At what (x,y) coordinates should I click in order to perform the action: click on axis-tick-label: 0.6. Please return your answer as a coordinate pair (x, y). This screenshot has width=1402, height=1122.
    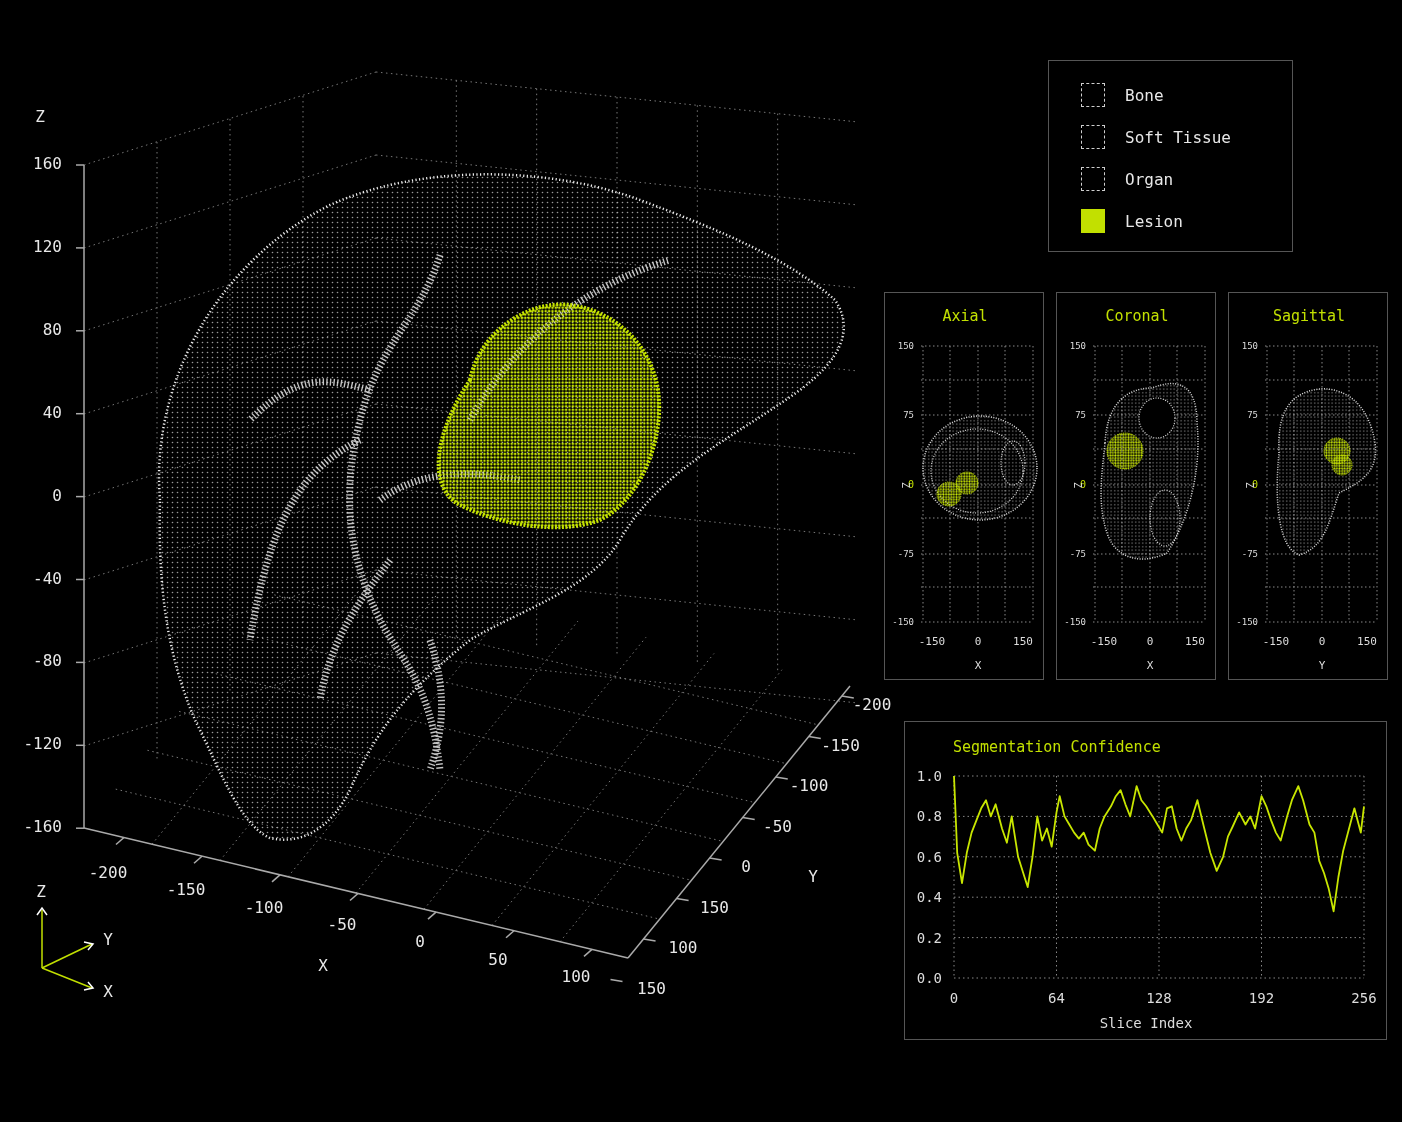
    Looking at the image, I should click on (929, 856).